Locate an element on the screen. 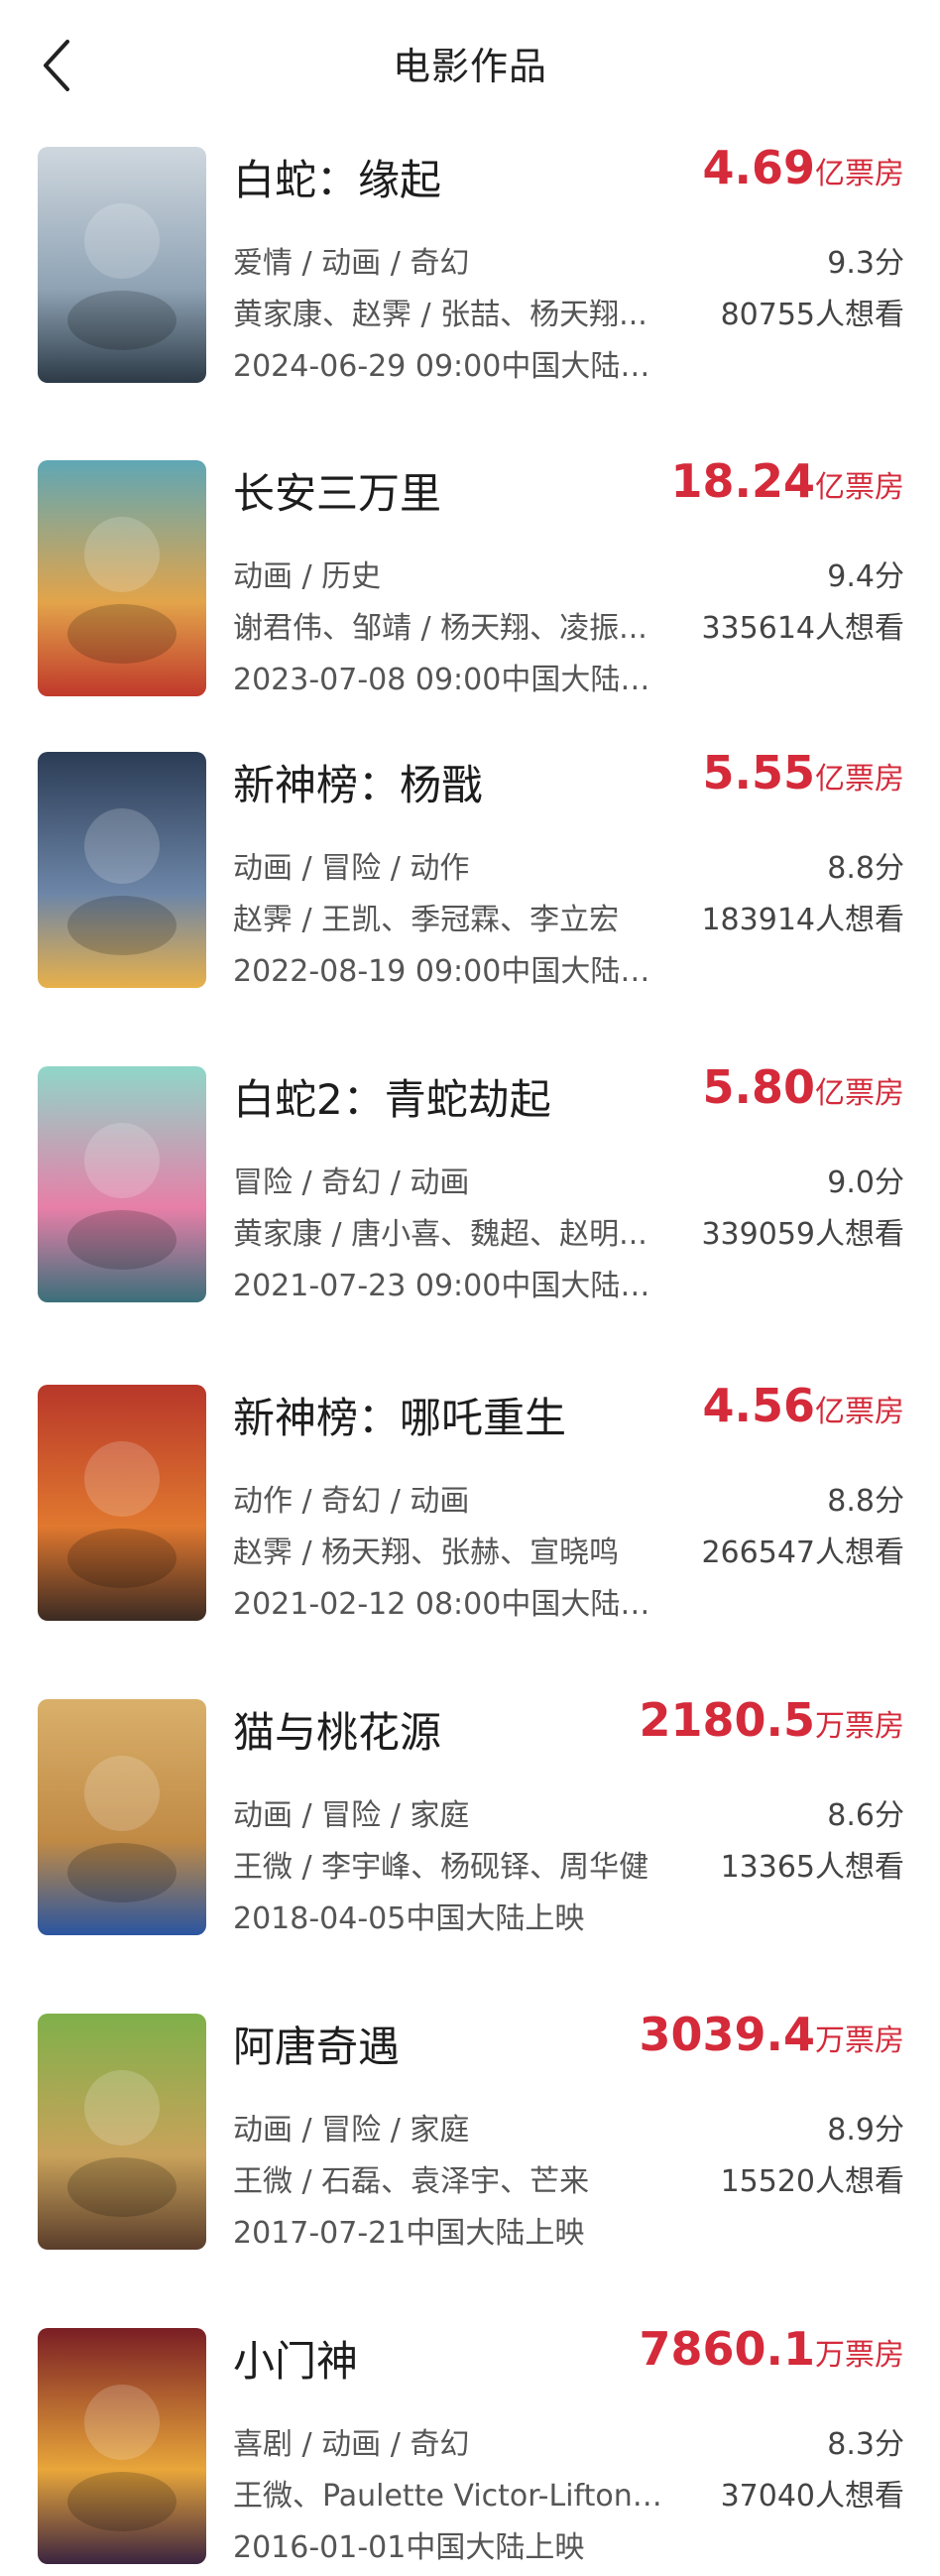 This screenshot has width=940, height=2576. movie-title: 白蛇2：青蛇劫起 is located at coordinates (392, 1096).